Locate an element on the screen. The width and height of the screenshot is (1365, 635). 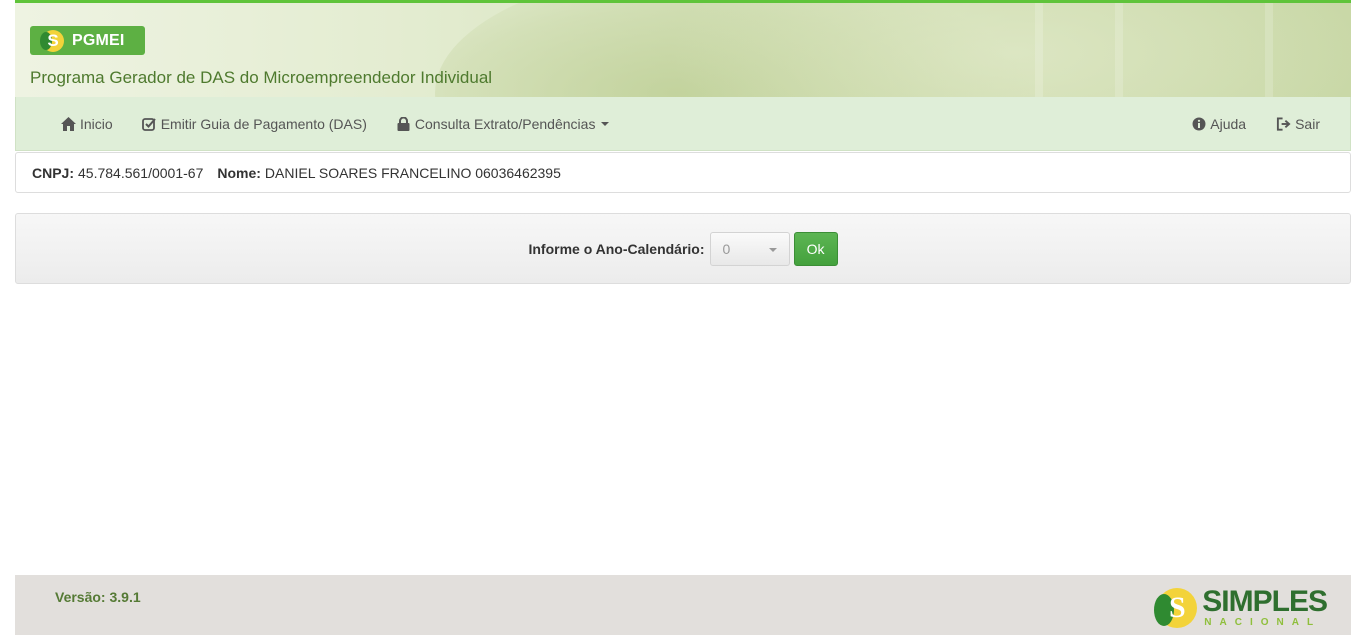
nav-consulta-extrato: Consulta Extrato/Pendências is located at coordinates (503, 123).